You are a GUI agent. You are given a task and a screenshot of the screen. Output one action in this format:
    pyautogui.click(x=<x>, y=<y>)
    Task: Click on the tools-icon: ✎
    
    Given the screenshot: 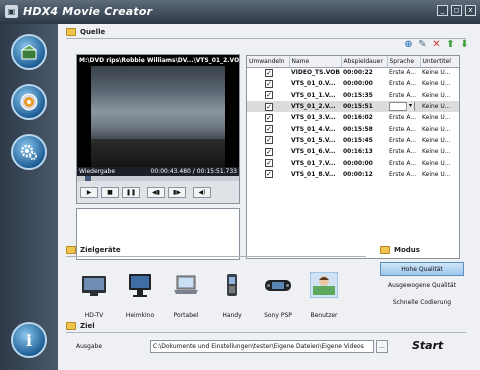 What is the action you would take?
    pyautogui.click(x=422, y=44)
    